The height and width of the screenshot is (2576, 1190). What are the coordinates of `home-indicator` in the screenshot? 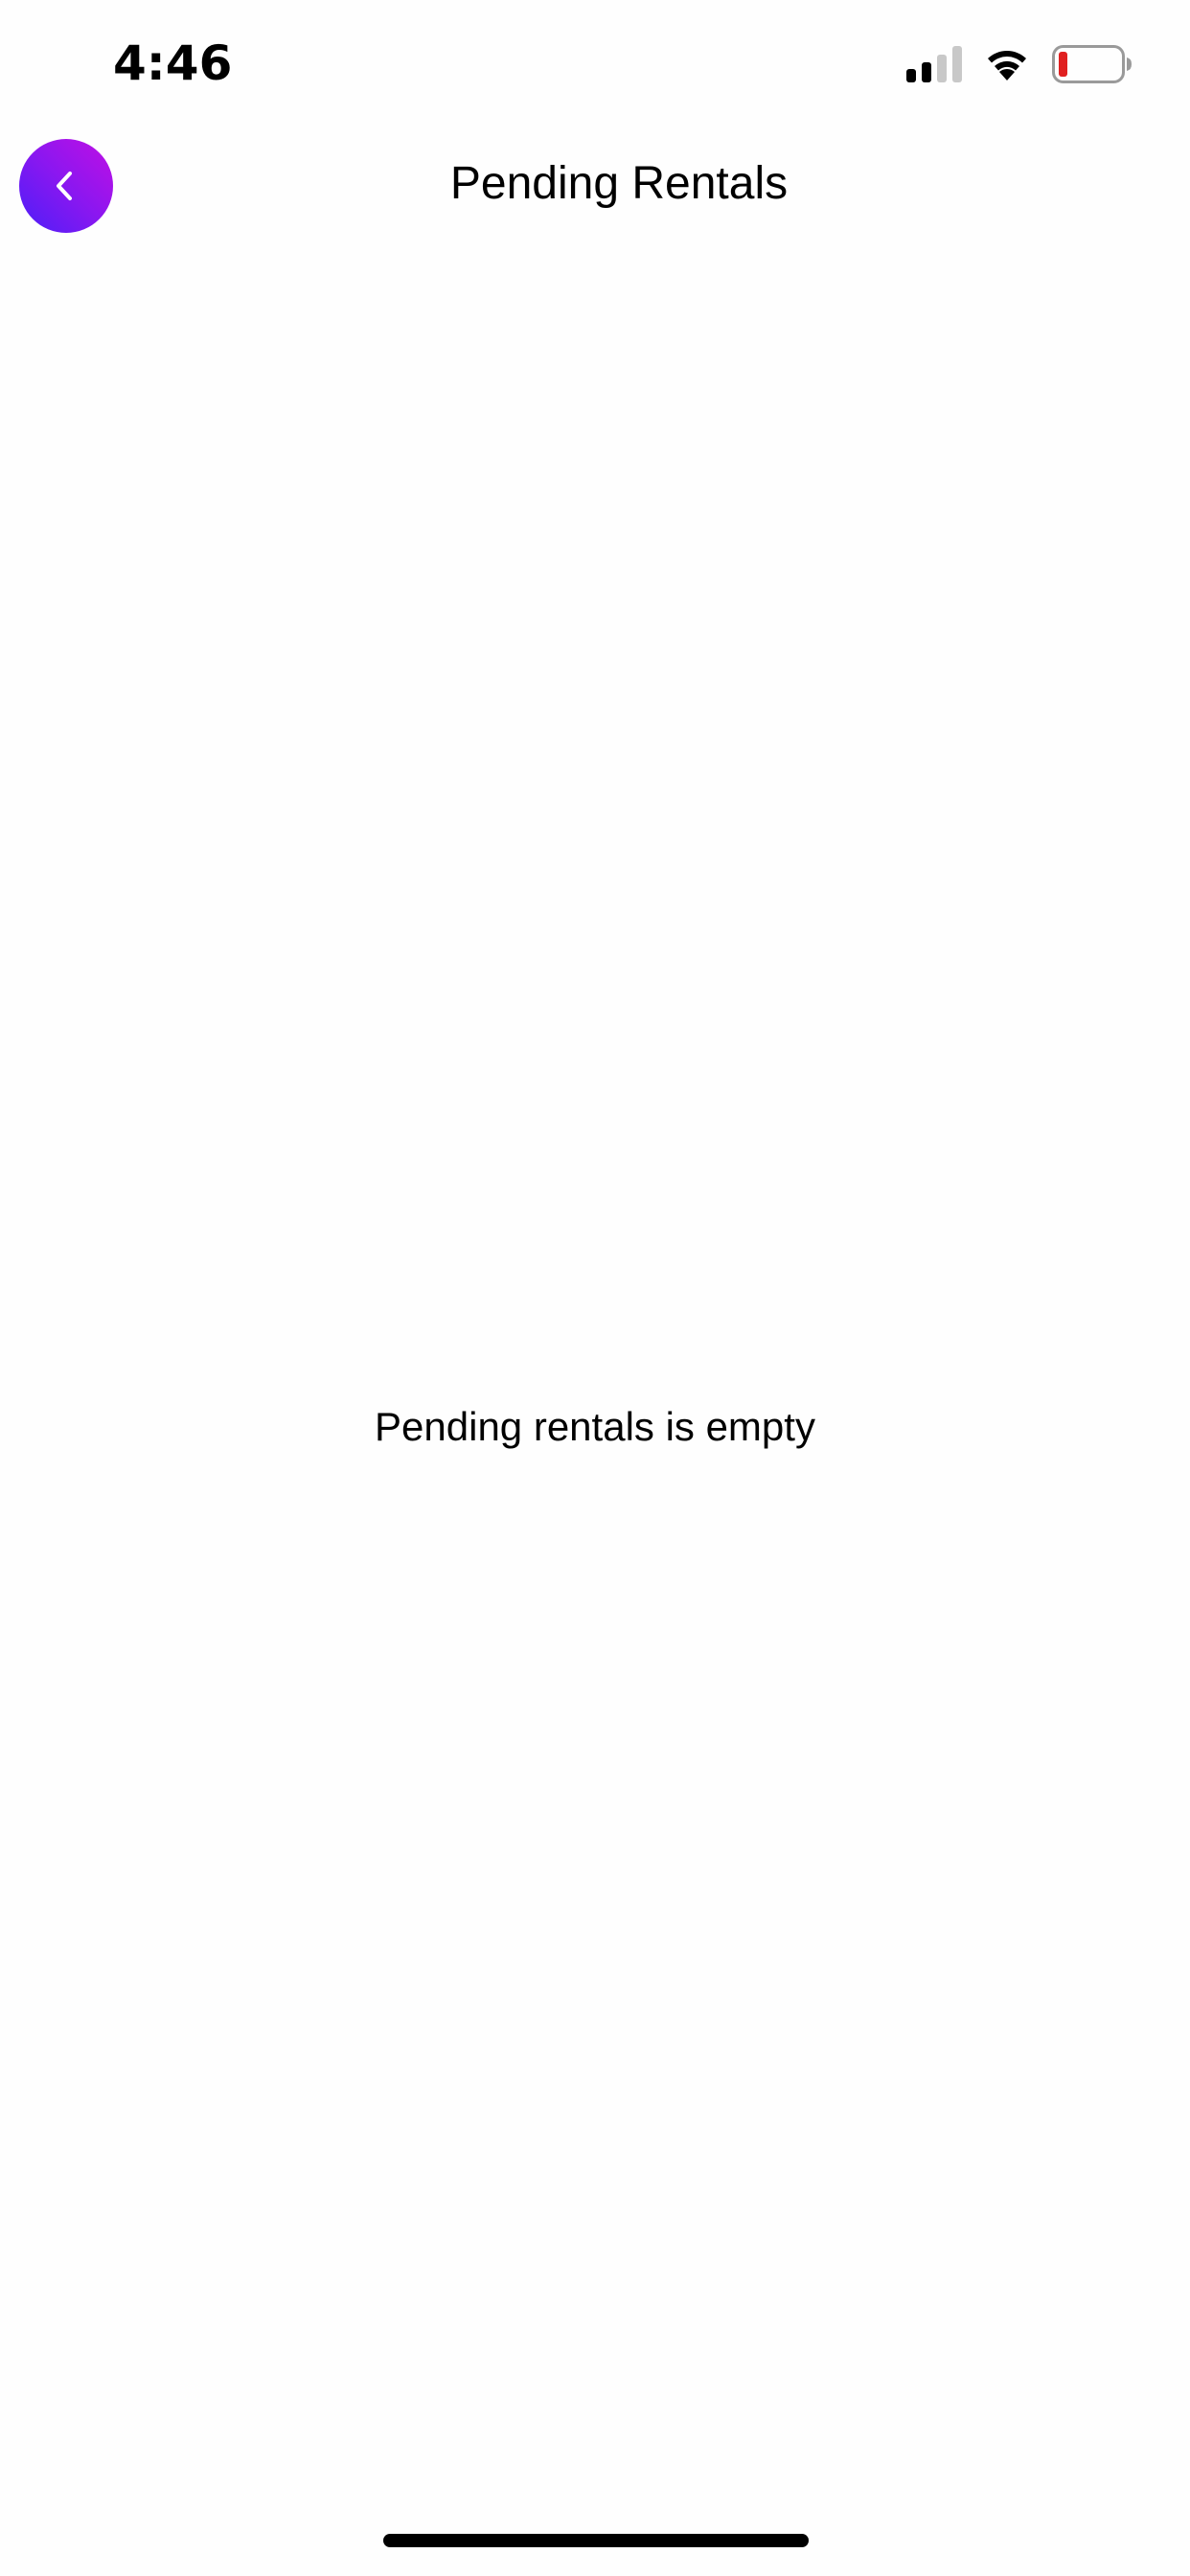 It's located at (596, 2540).